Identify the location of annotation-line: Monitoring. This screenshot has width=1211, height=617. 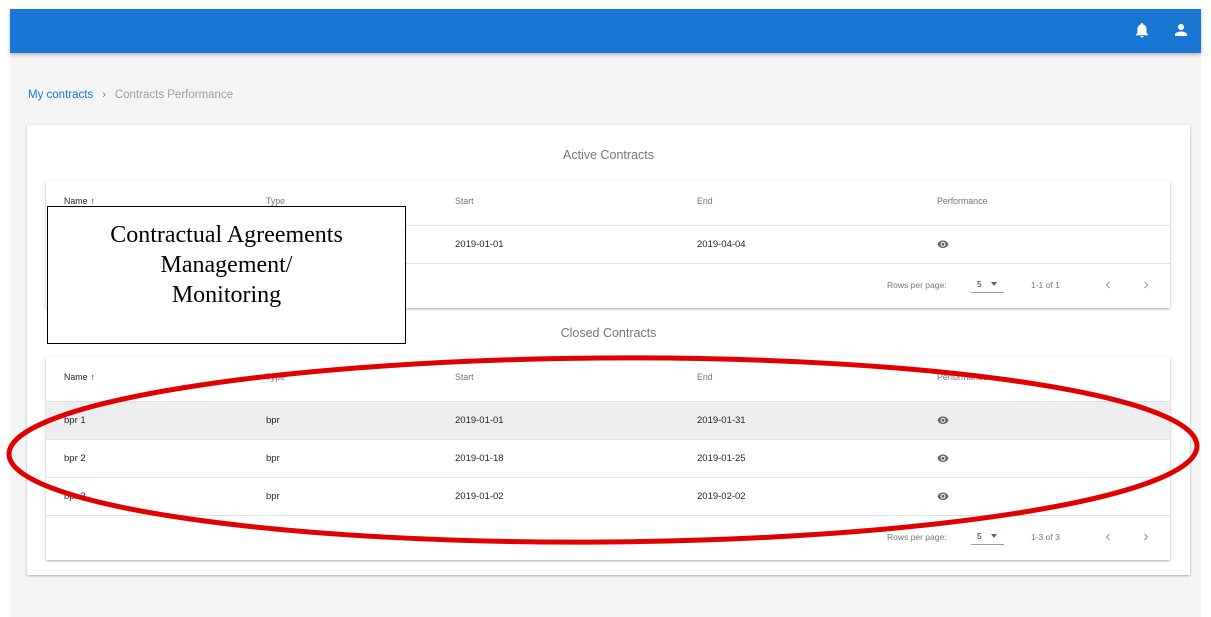
(226, 295).